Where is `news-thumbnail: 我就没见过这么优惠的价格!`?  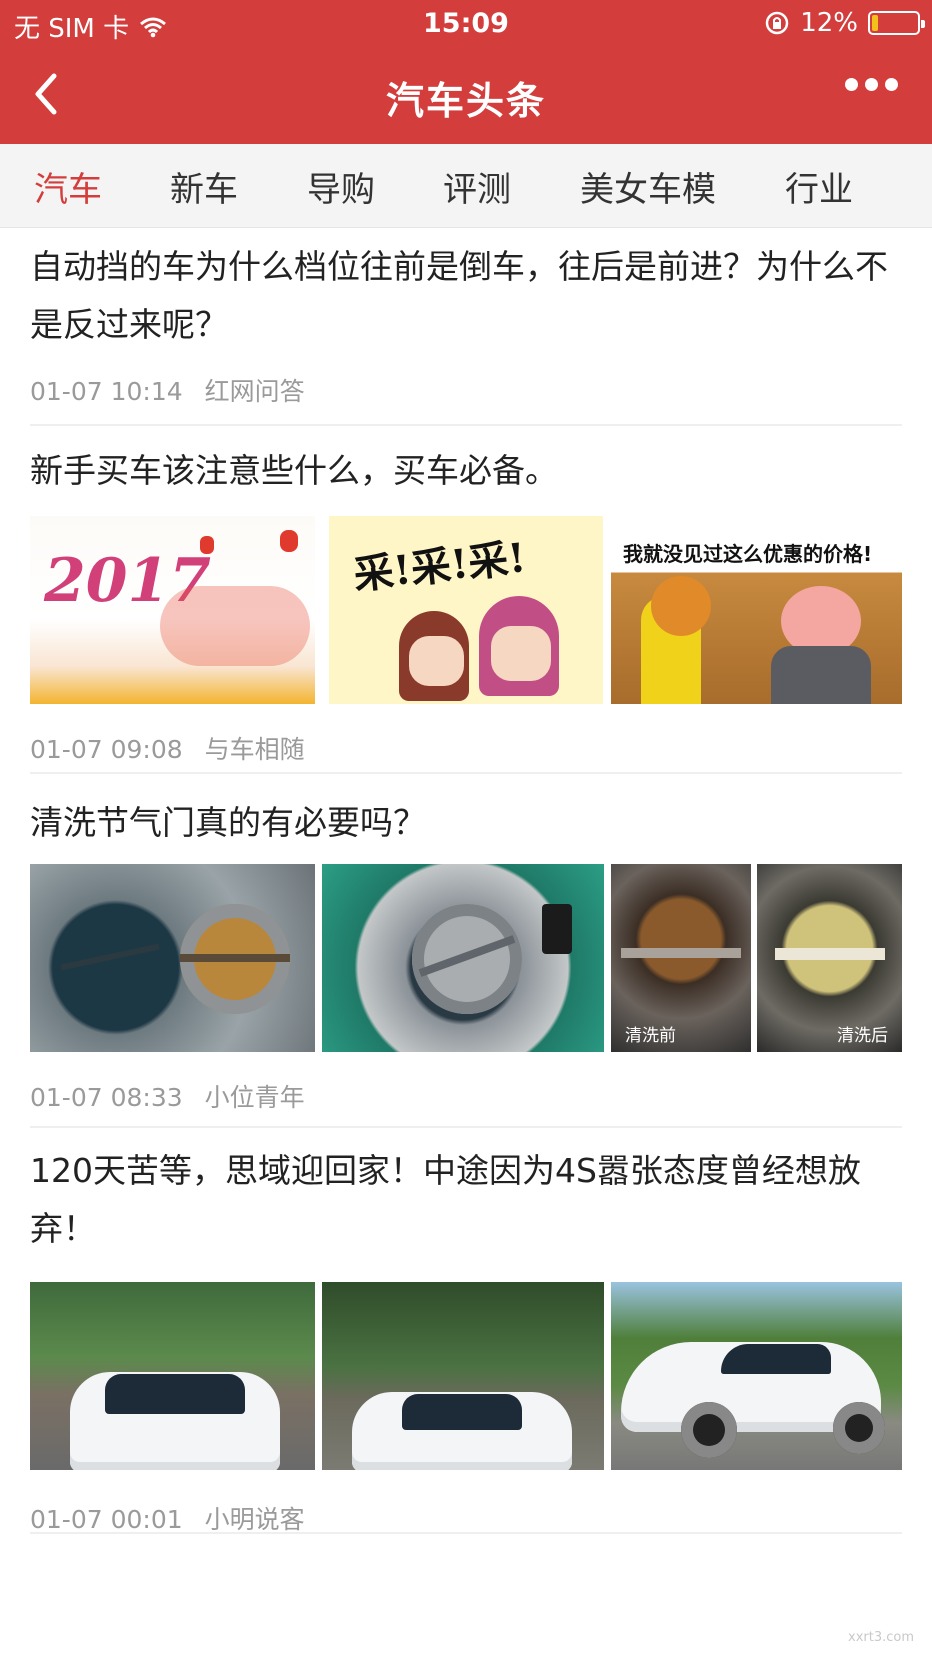 news-thumbnail: 我就没见过这么优惠的价格! is located at coordinates (756, 610).